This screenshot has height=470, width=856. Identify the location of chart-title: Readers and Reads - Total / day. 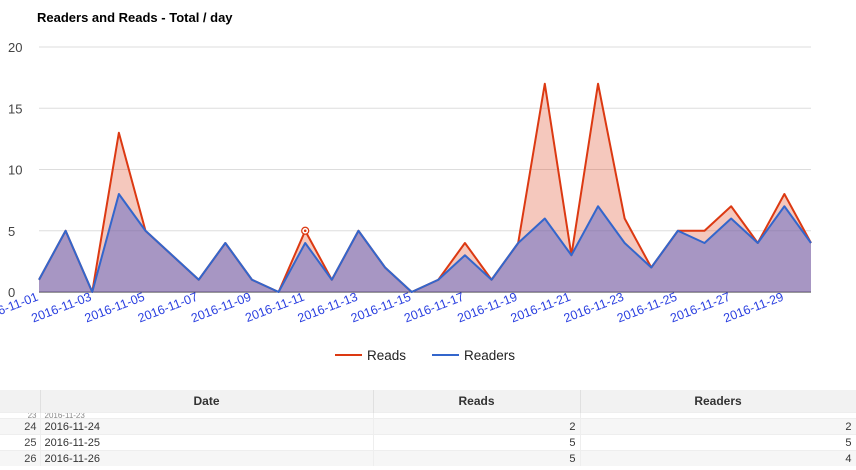
(135, 17).